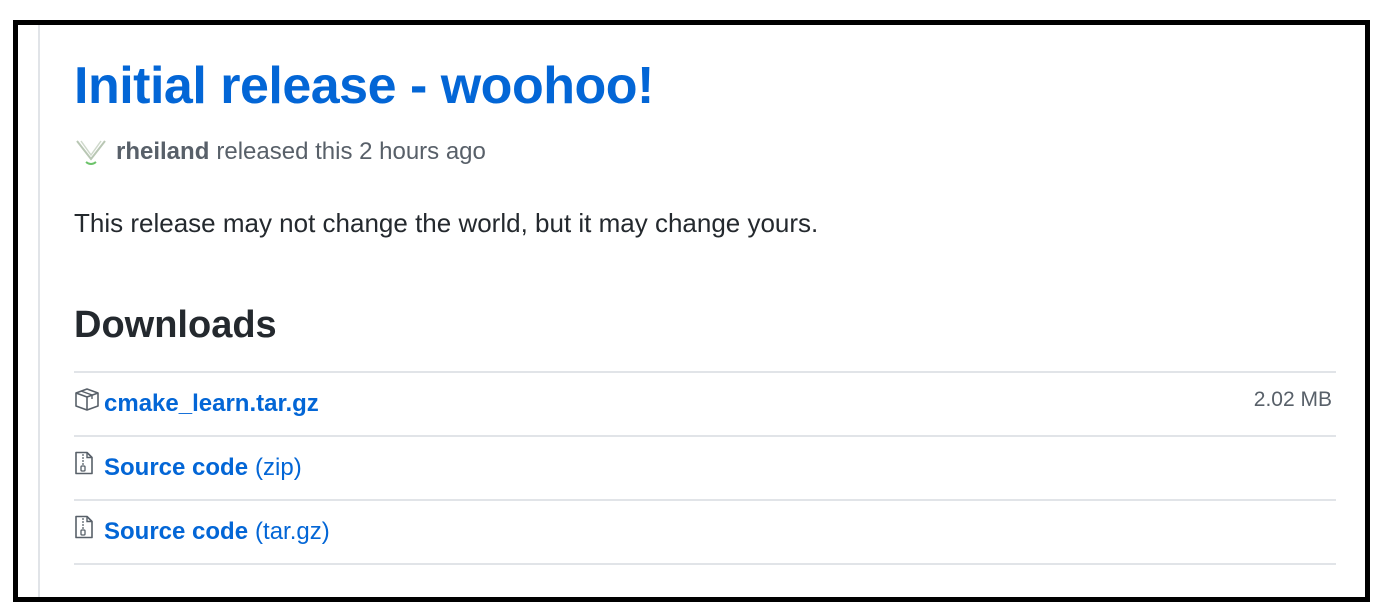  Describe the element at coordinates (91, 152) in the screenshot. I see `avatar` at that location.